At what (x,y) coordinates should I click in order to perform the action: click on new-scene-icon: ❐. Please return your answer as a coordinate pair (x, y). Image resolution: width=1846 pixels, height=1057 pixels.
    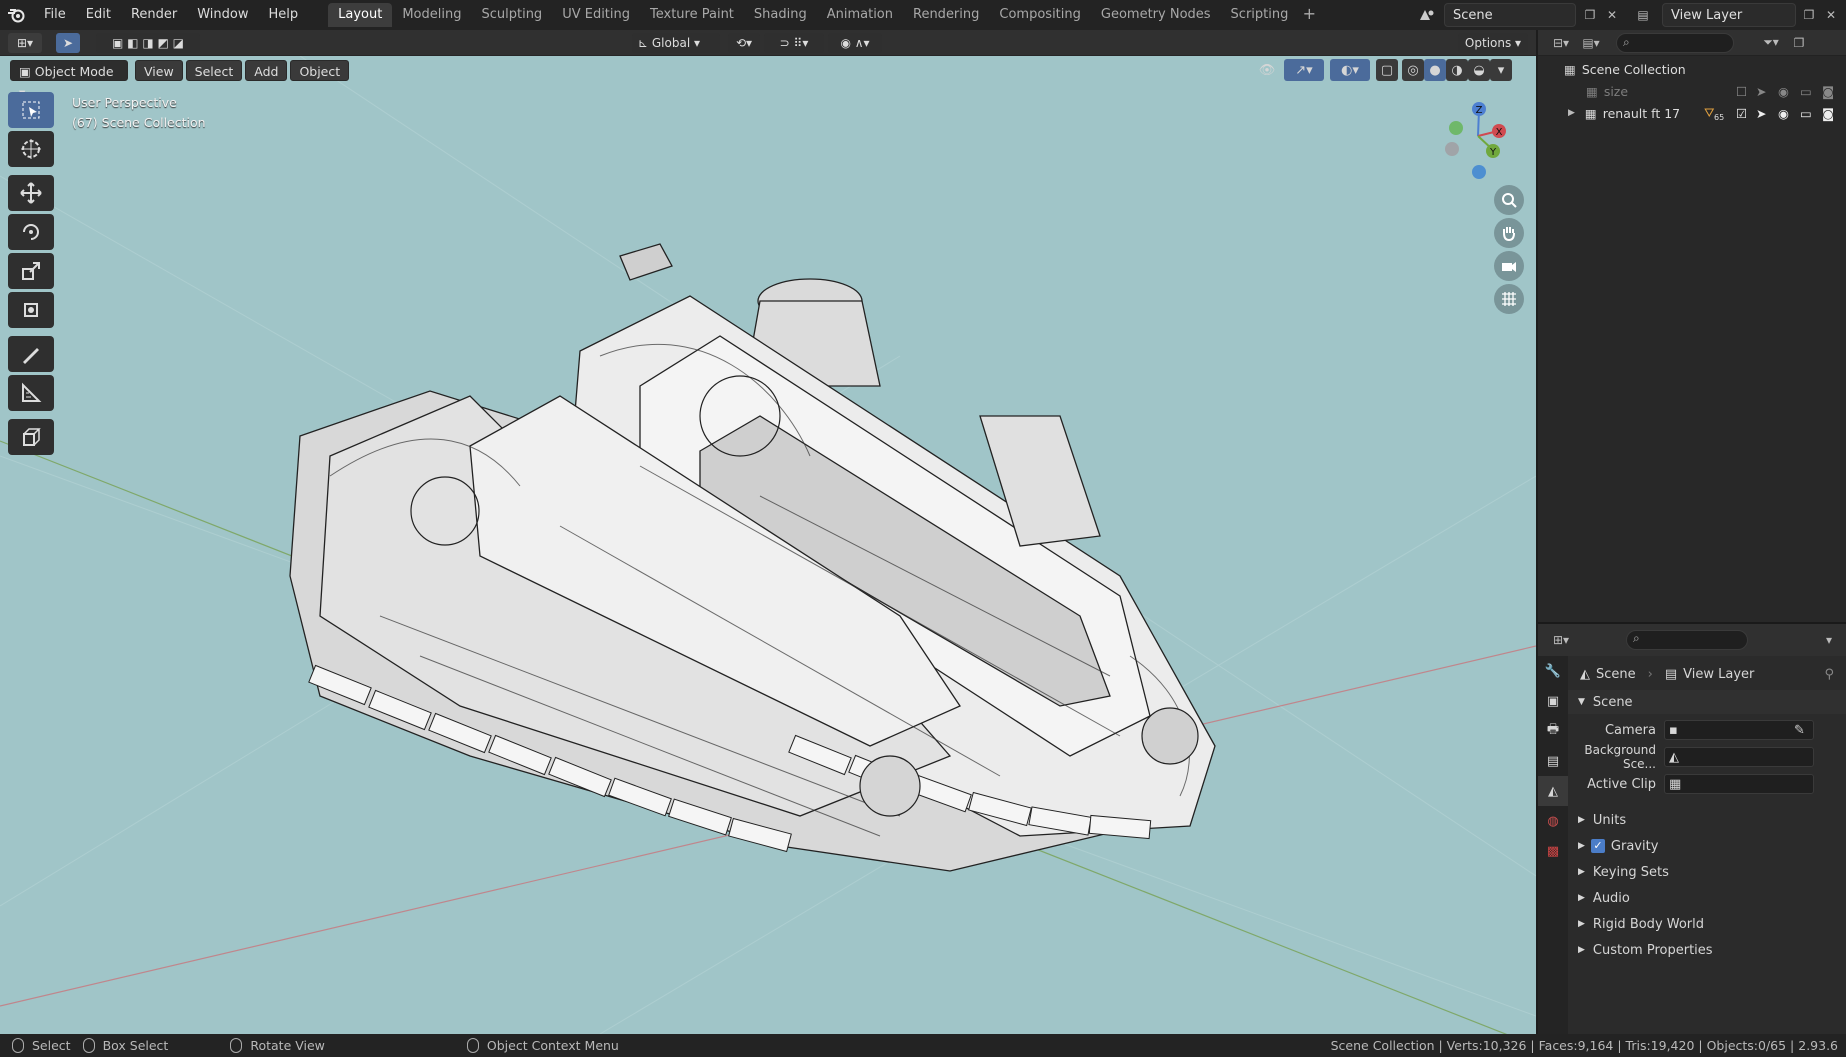
    Looking at the image, I should click on (1590, 15).